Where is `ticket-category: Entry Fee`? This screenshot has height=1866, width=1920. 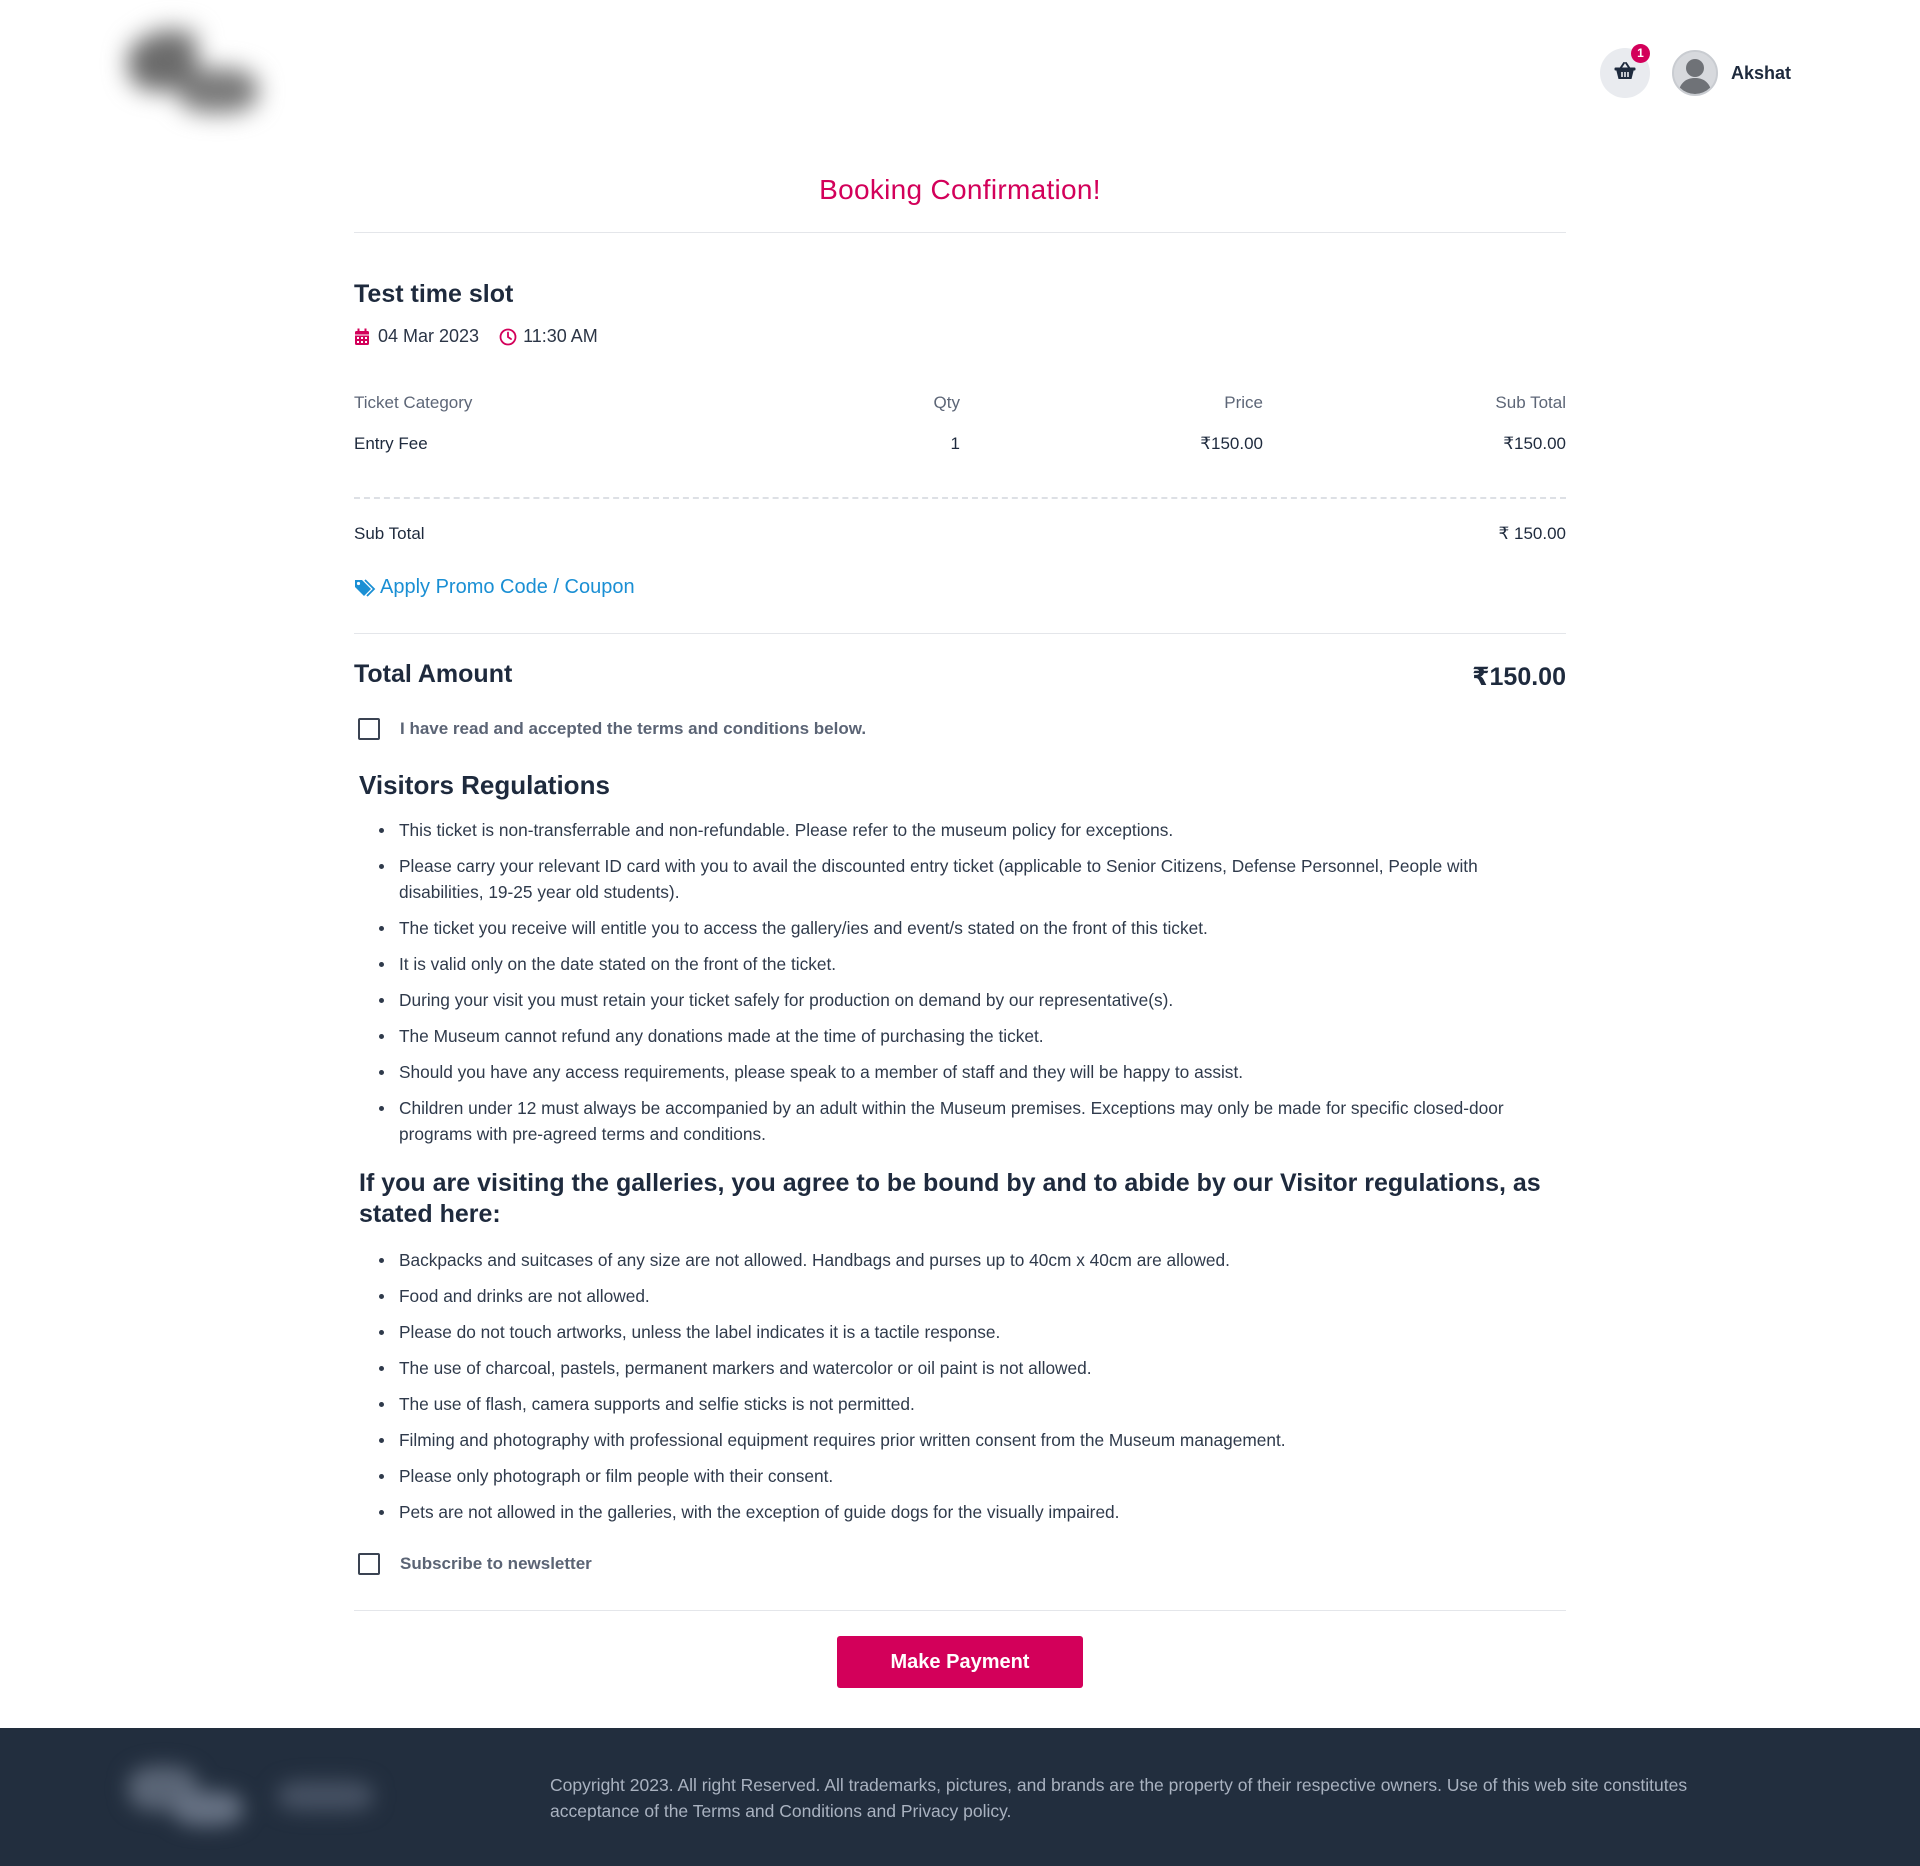
ticket-category: Entry Fee is located at coordinates (391, 443).